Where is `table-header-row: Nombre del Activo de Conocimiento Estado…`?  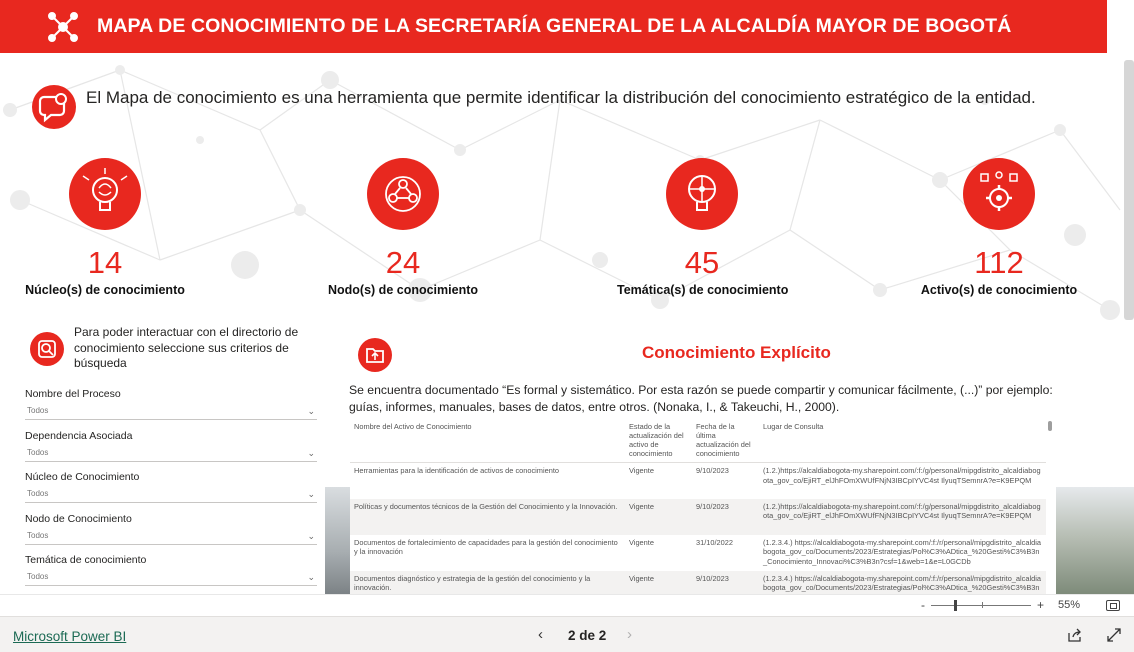 table-header-row: Nombre del Activo de Conocimiento Estado… is located at coordinates (698, 440).